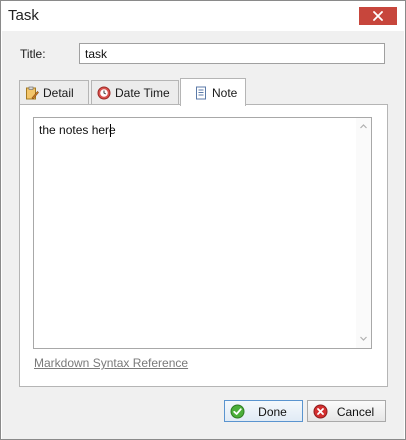  I want to click on close-icon, so click(378, 16).